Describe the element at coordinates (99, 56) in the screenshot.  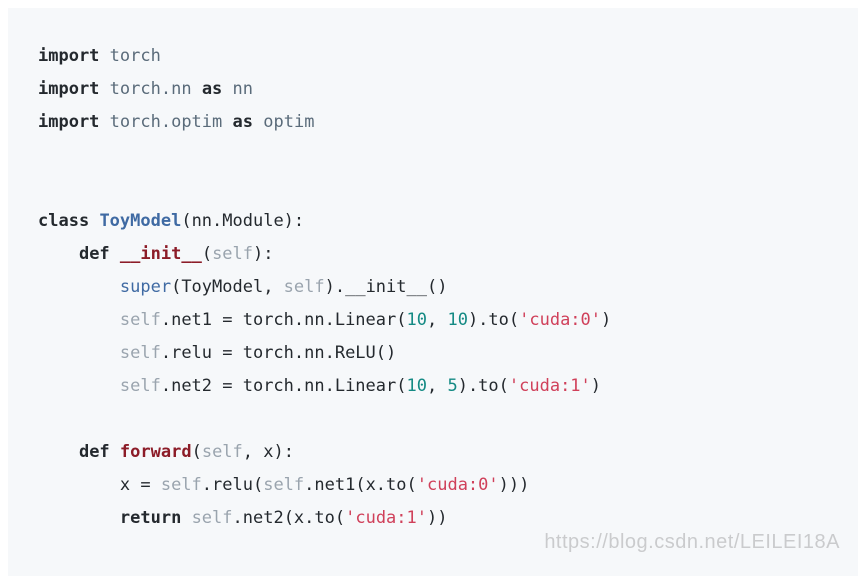
I see `code-line-1: import torch` at that location.